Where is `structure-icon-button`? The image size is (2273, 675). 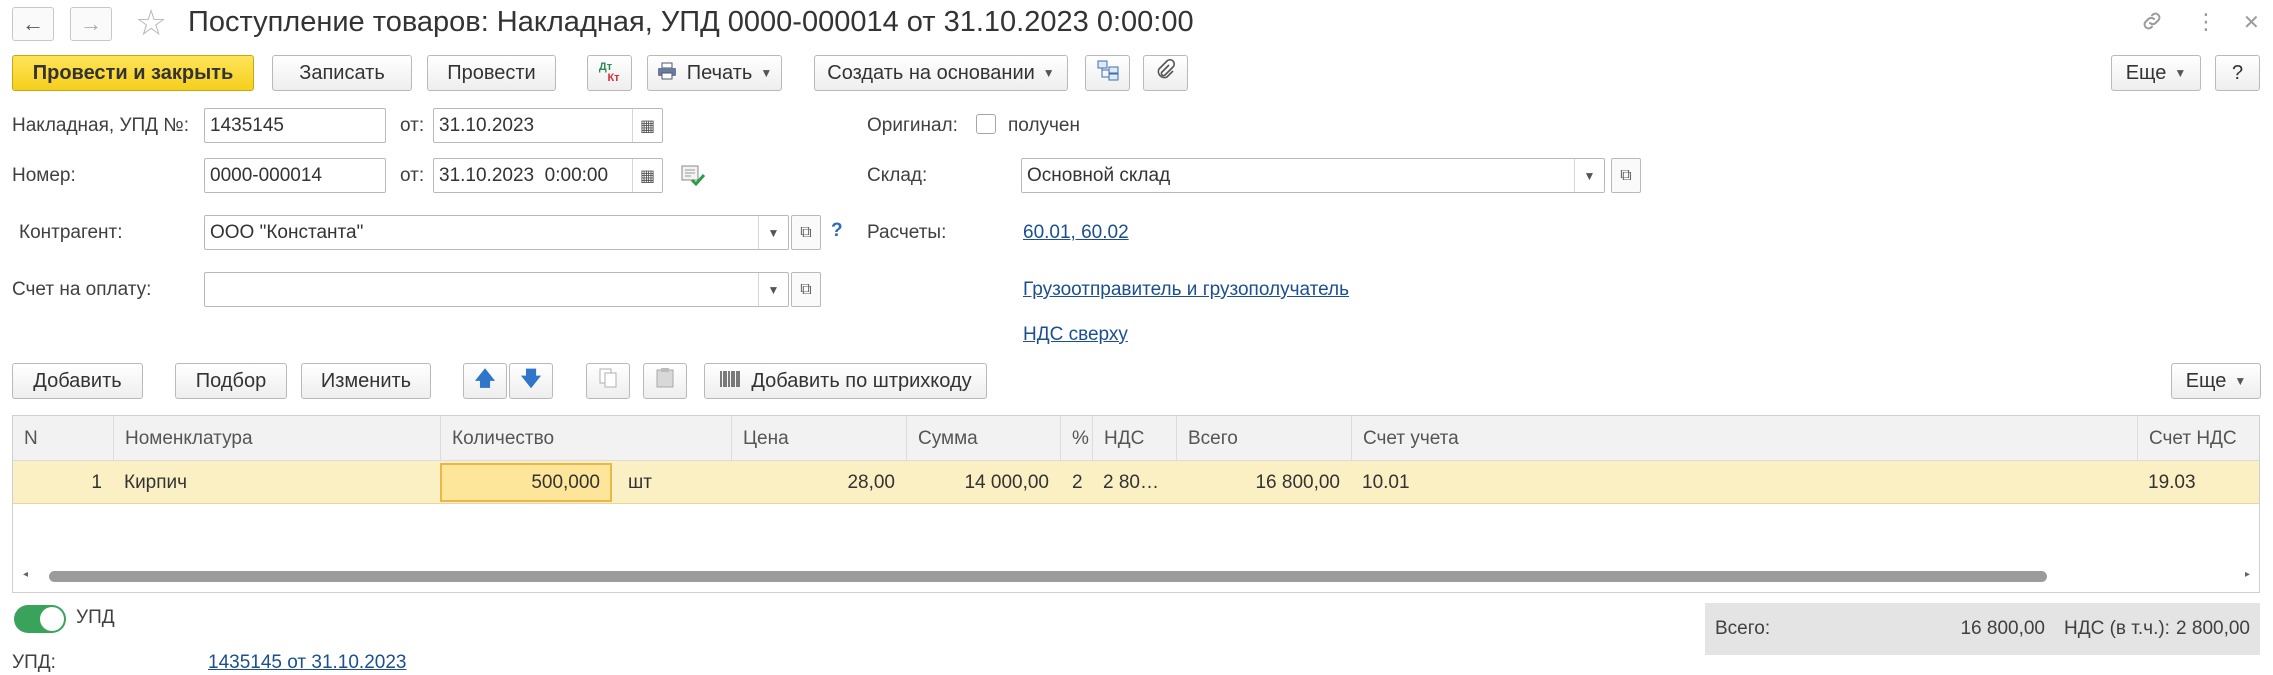 structure-icon-button is located at coordinates (1107, 73).